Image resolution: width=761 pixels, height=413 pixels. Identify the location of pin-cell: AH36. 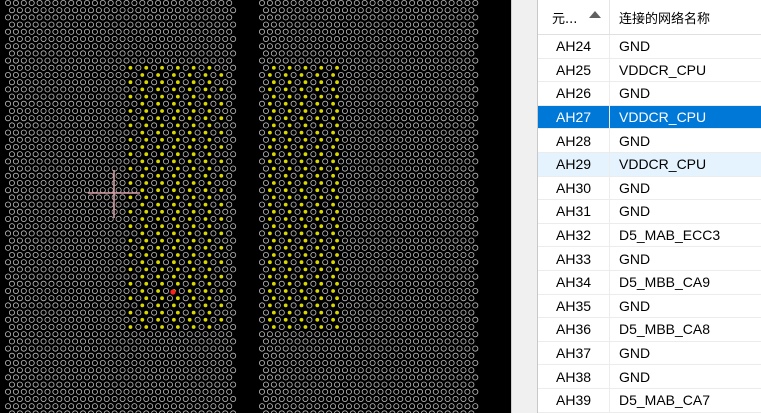
(574, 329).